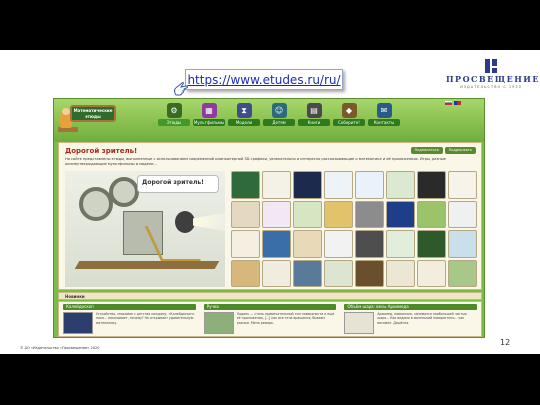 The image size is (540, 405). I want to click on nav-item: ▤ Книги, so click(314, 114).